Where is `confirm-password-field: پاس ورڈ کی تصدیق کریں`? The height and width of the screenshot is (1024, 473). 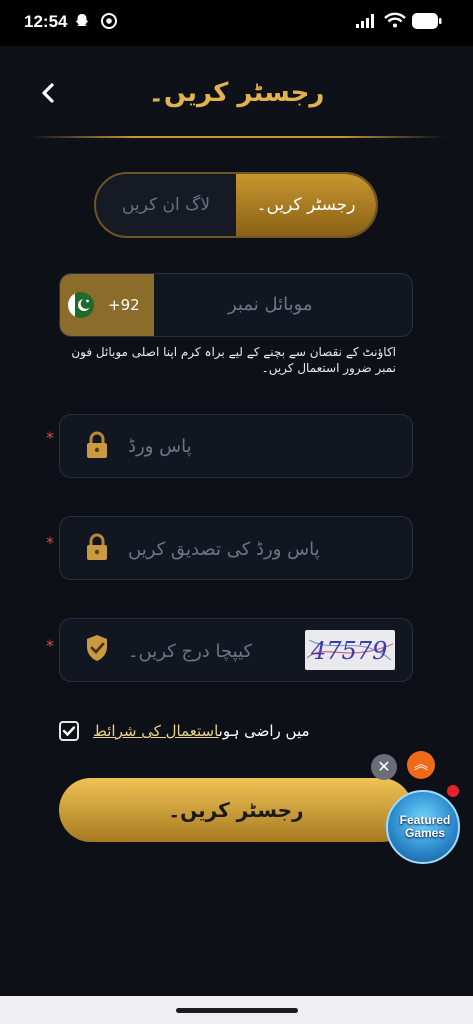
confirm-password-field: پاس ورڈ کی تصدیق کریں is located at coordinates (236, 548).